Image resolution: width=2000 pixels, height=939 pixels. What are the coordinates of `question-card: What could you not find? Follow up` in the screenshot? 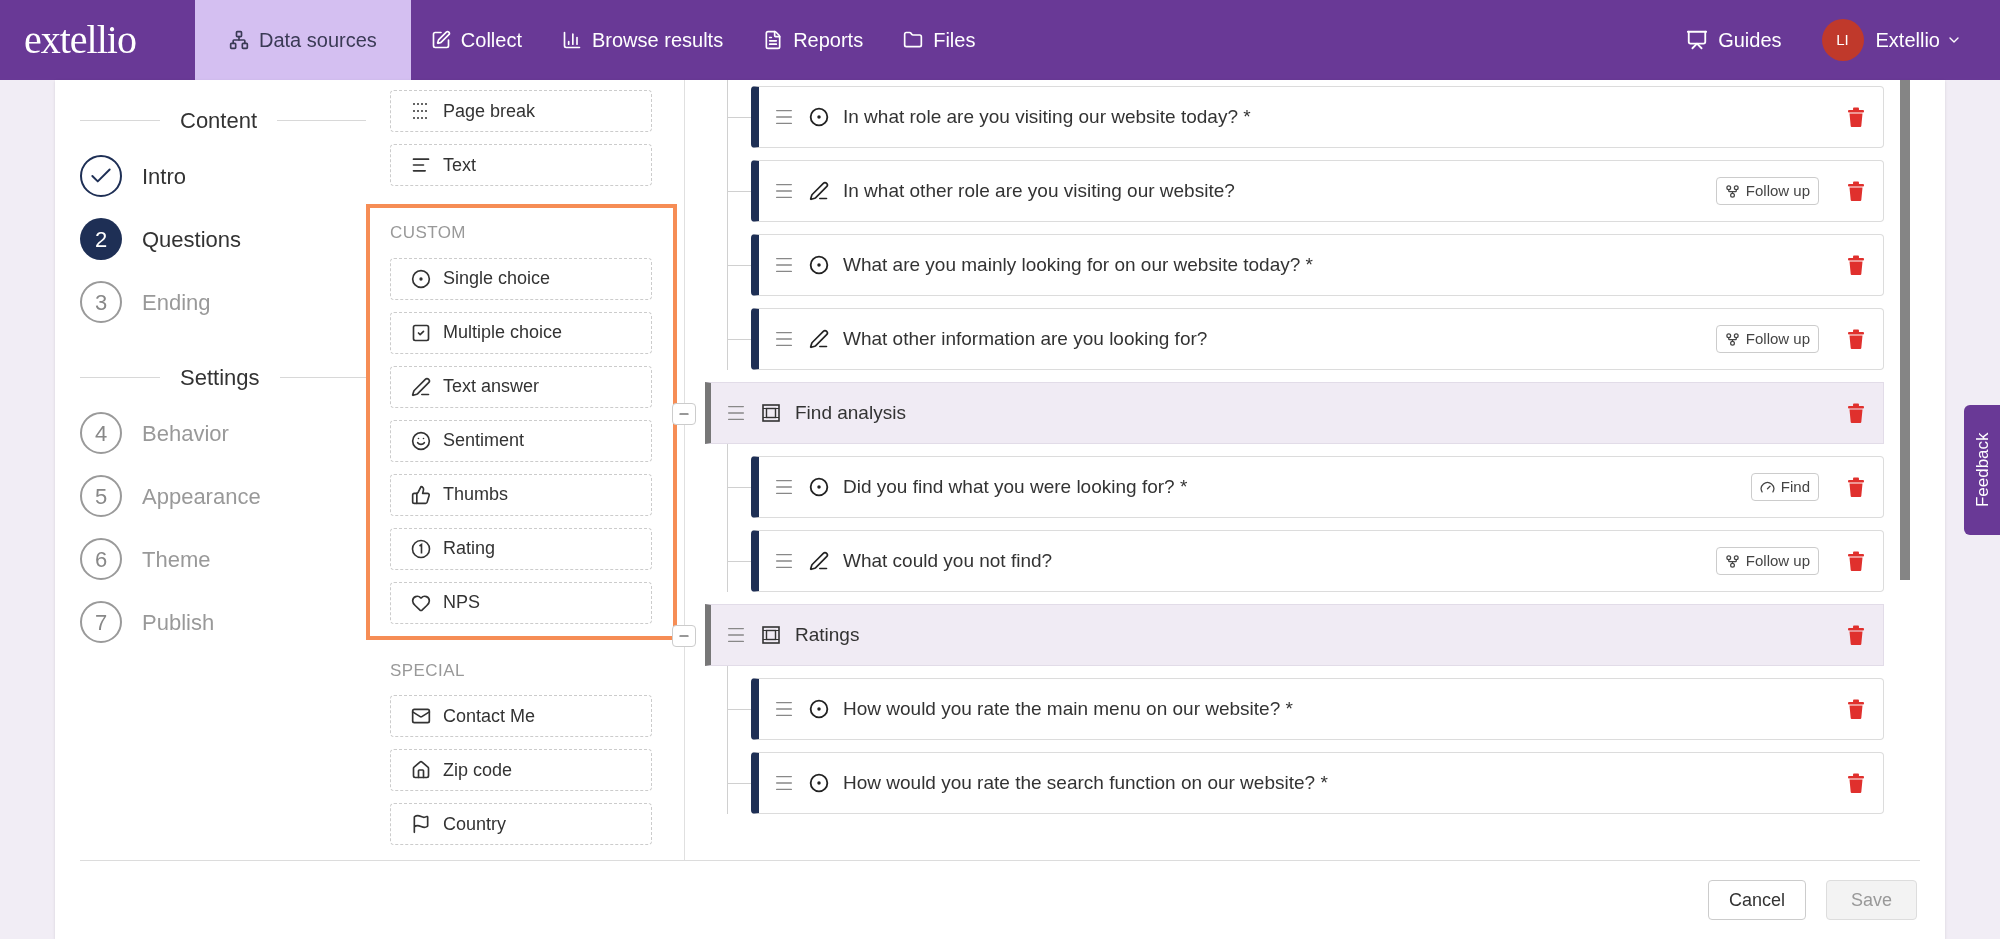 It's located at (1317, 561).